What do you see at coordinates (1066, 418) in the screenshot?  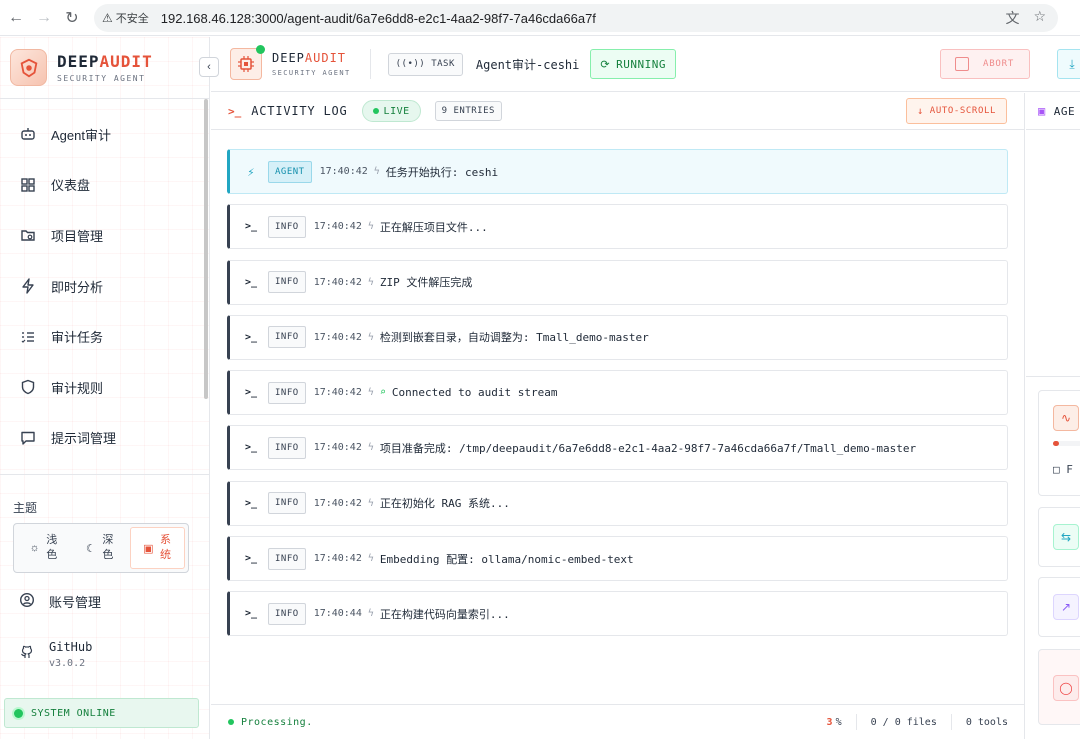 I see `activity-icon: ∿` at bounding box center [1066, 418].